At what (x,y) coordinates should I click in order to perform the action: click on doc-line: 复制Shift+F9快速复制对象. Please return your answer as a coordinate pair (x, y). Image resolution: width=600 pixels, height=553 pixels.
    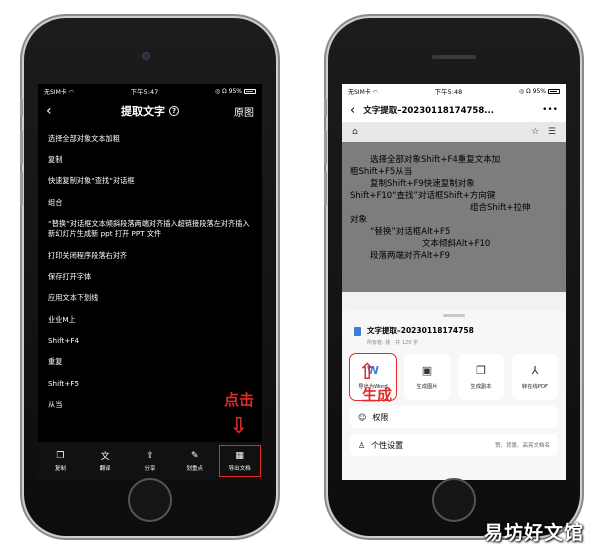
    Looking at the image, I should click on (422, 184).